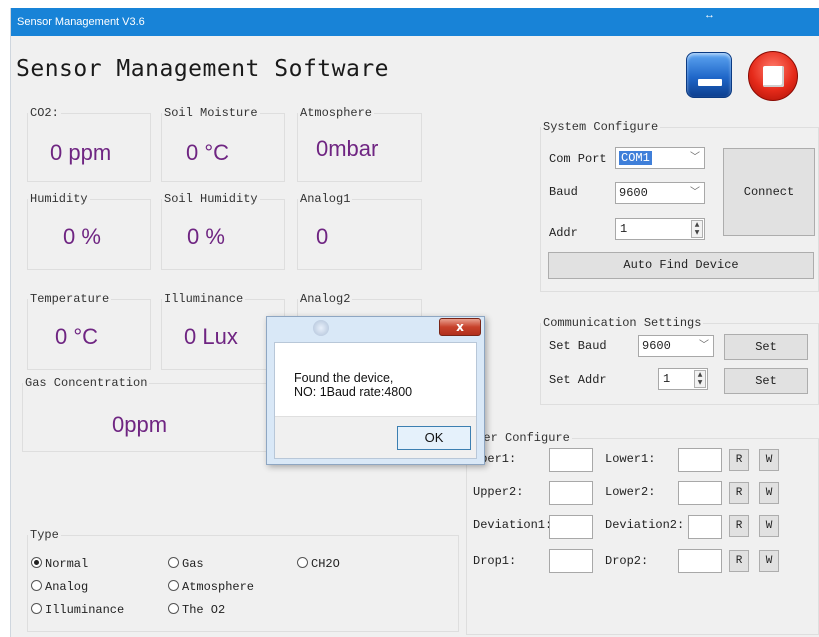  I want to click on upper1-input, so click(571, 460).